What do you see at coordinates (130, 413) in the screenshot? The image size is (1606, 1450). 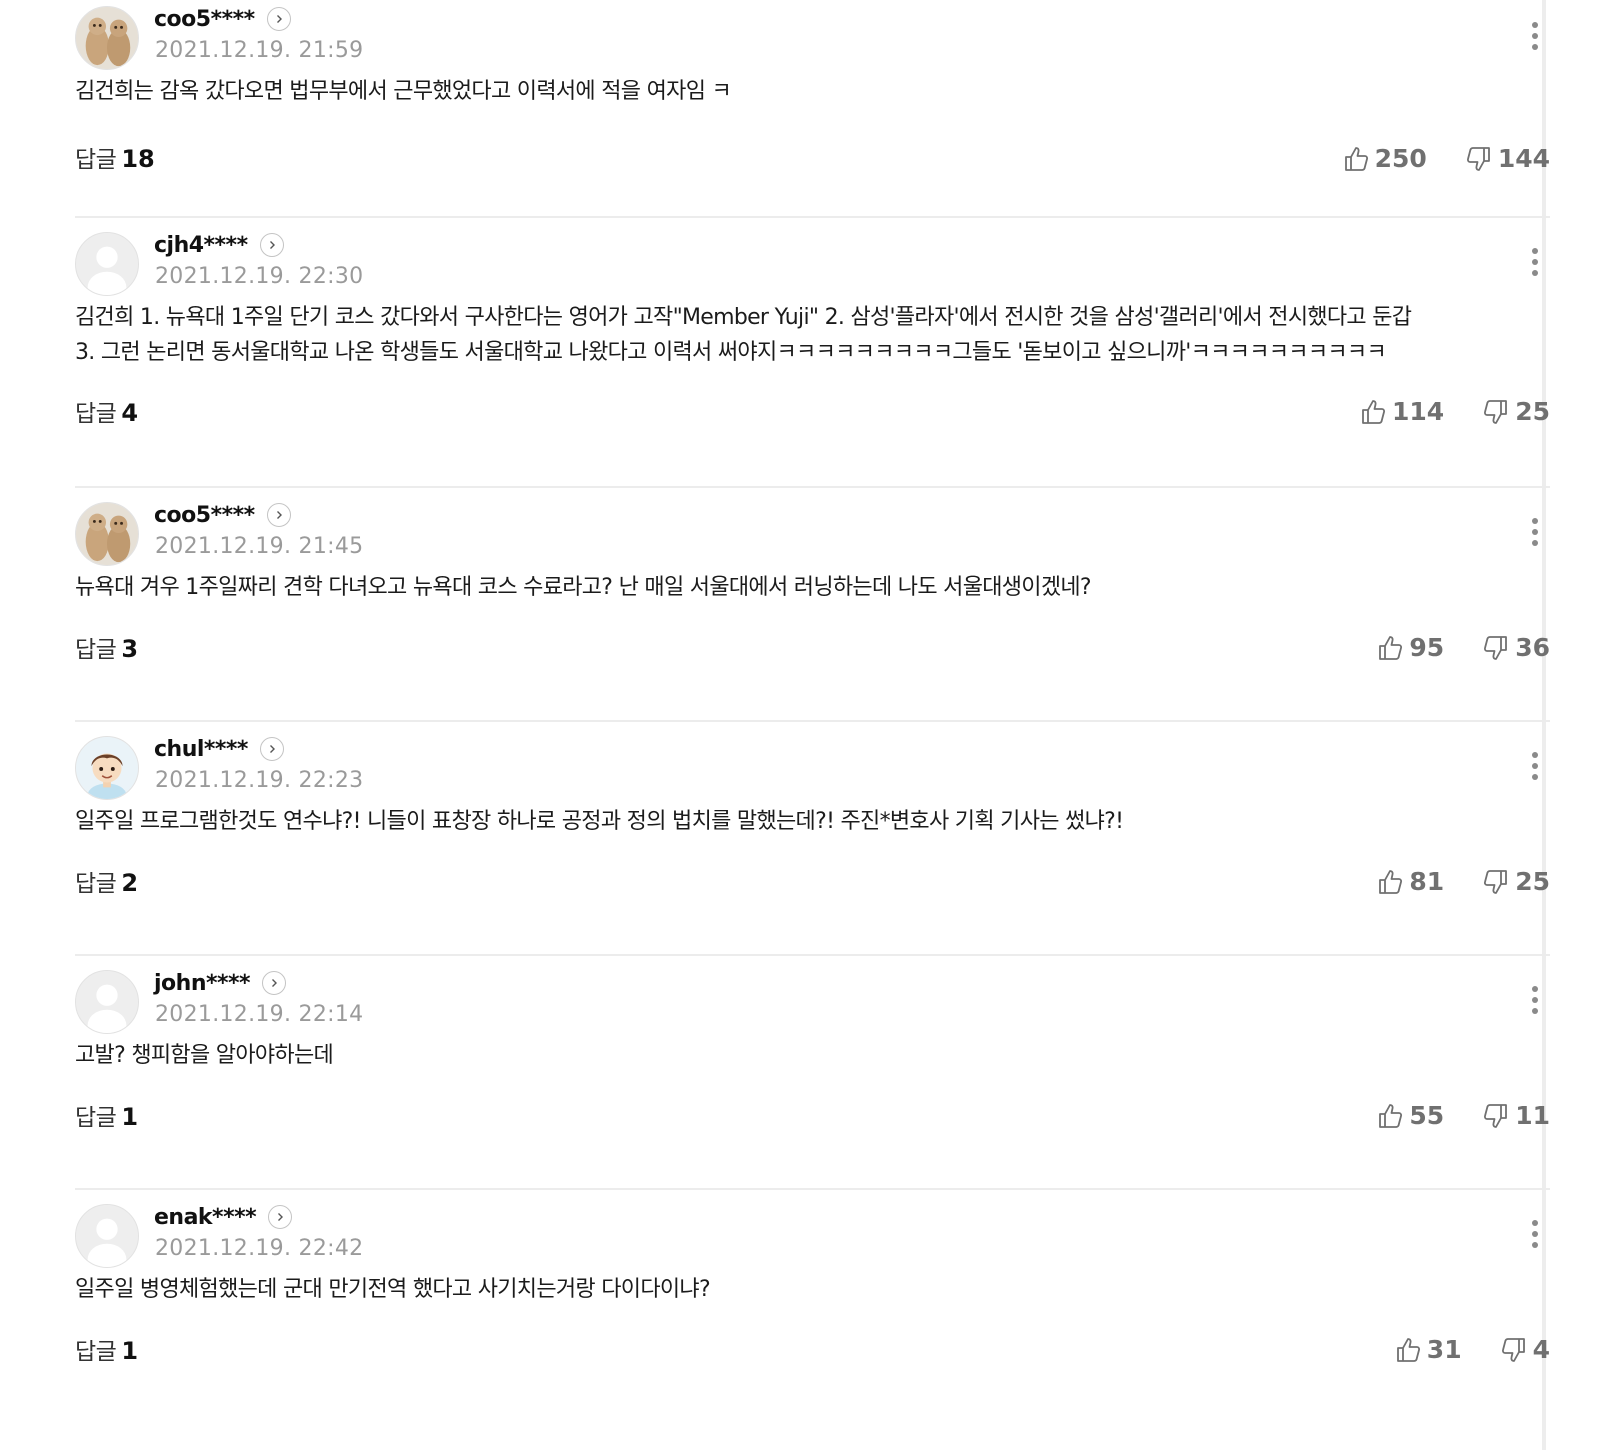 I see `reply-count: 4` at bounding box center [130, 413].